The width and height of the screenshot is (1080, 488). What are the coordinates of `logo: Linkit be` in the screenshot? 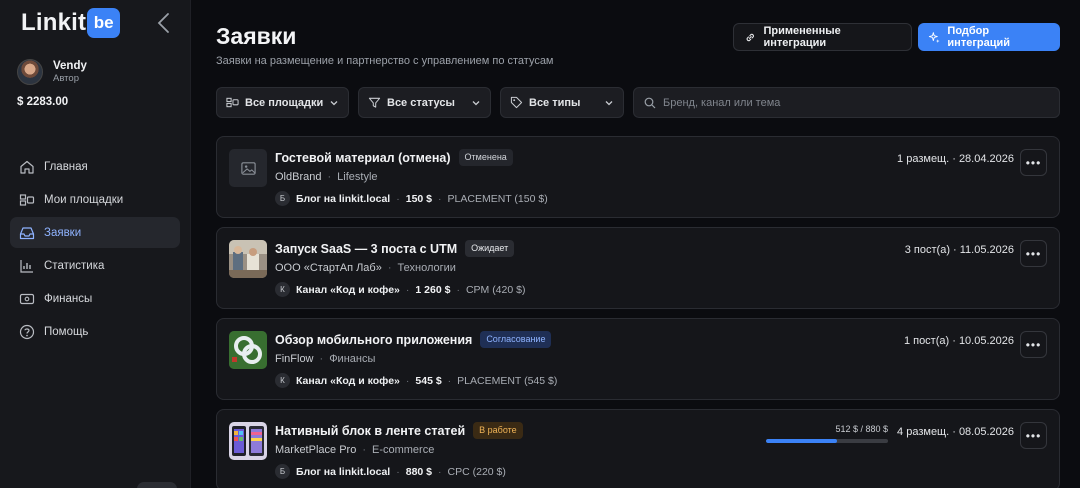 It's located at (71, 23).